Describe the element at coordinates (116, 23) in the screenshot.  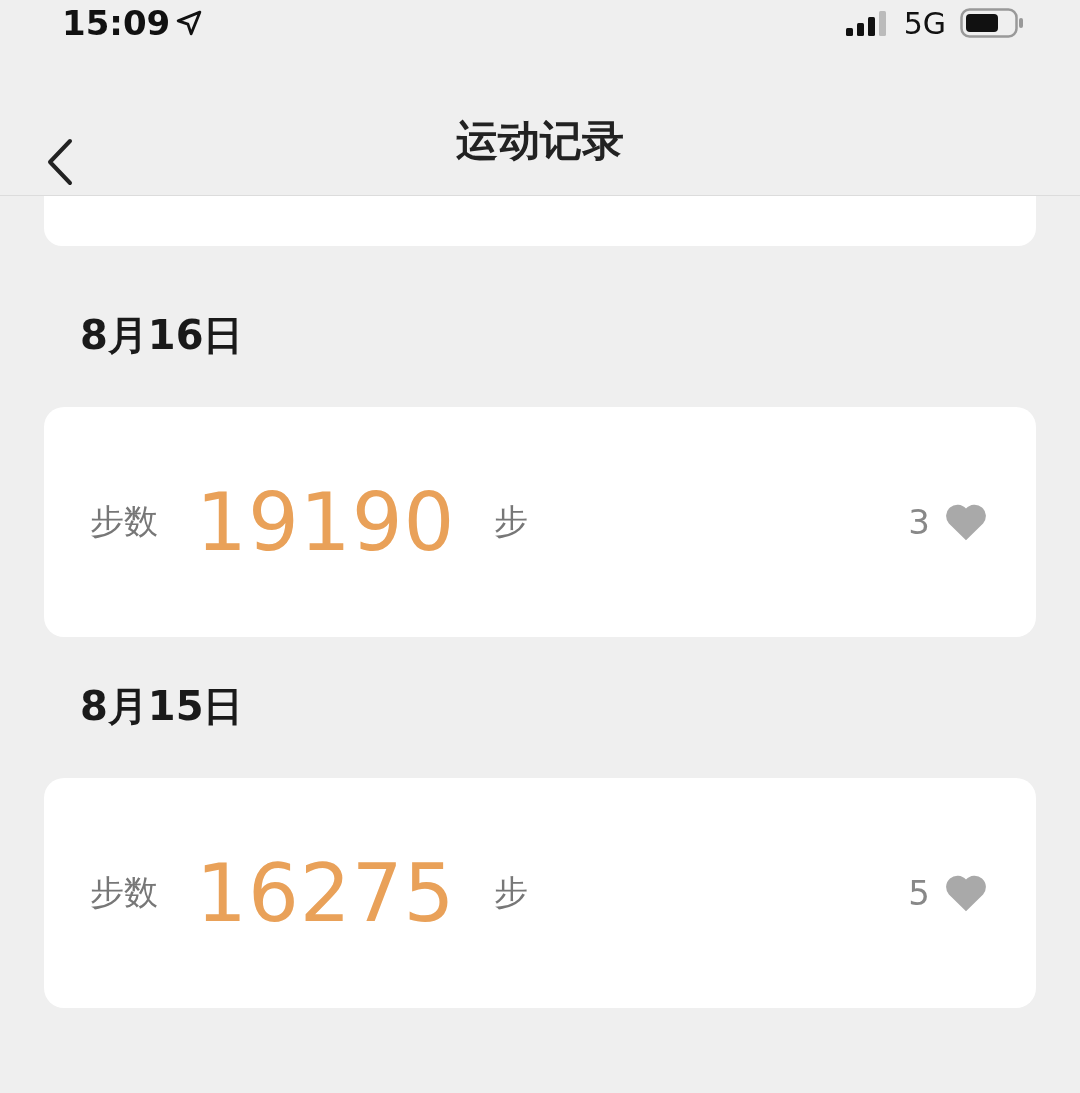
I see `status-time: 15:09` at that location.